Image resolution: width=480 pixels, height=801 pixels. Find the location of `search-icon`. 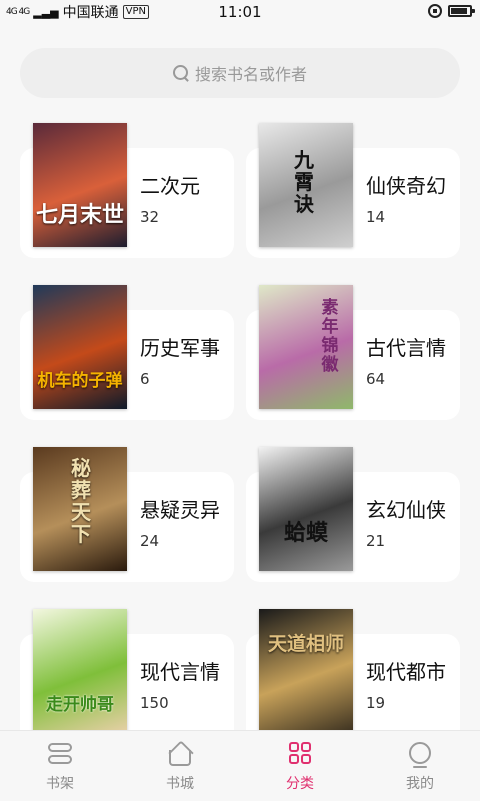

search-icon is located at coordinates (180, 73).